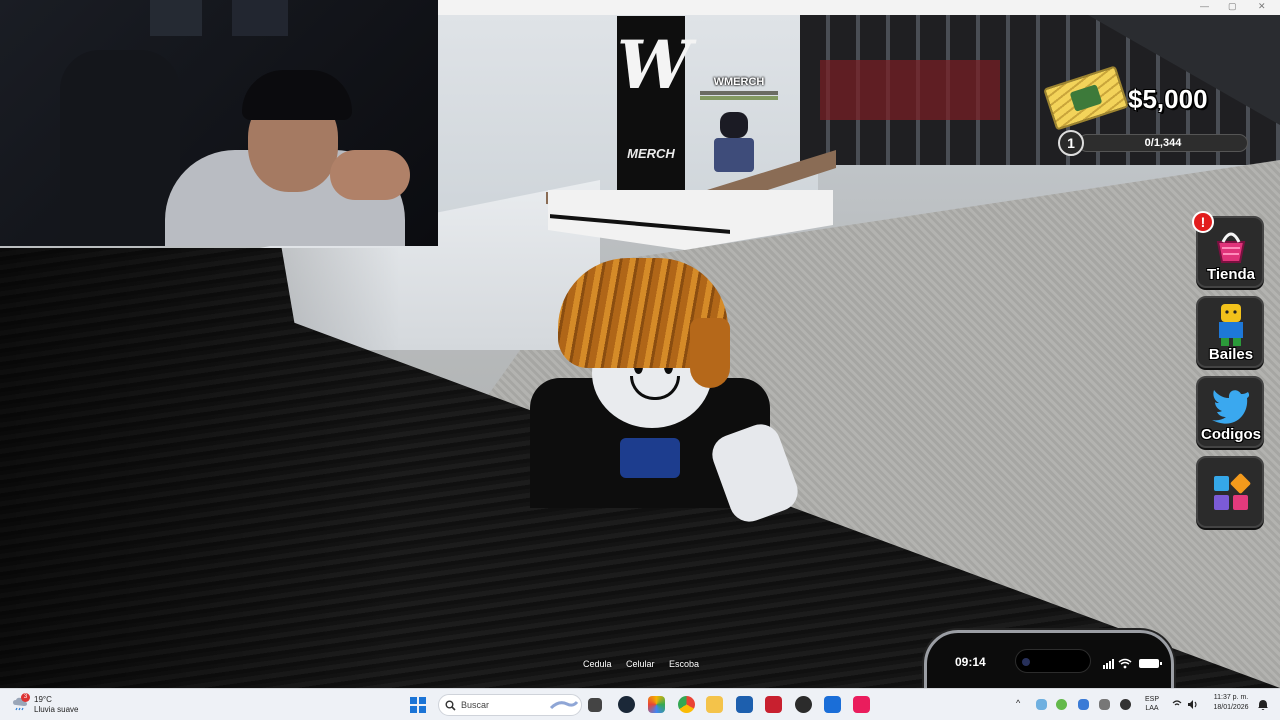 This screenshot has width=1280, height=720. Describe the element at coordinates (1232, 6) in the screenshot. I see `maximize-icon: ▢` at that location.